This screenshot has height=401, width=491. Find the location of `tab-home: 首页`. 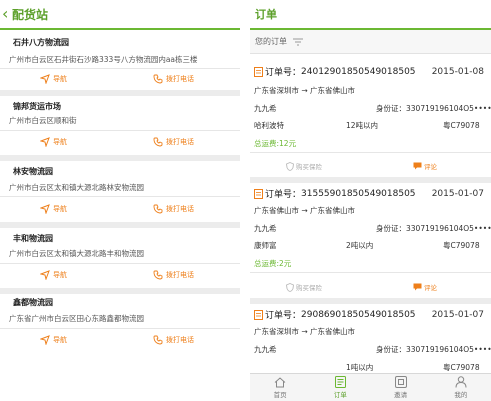

tab-home: 首页 is located at coordinates (280, 387).